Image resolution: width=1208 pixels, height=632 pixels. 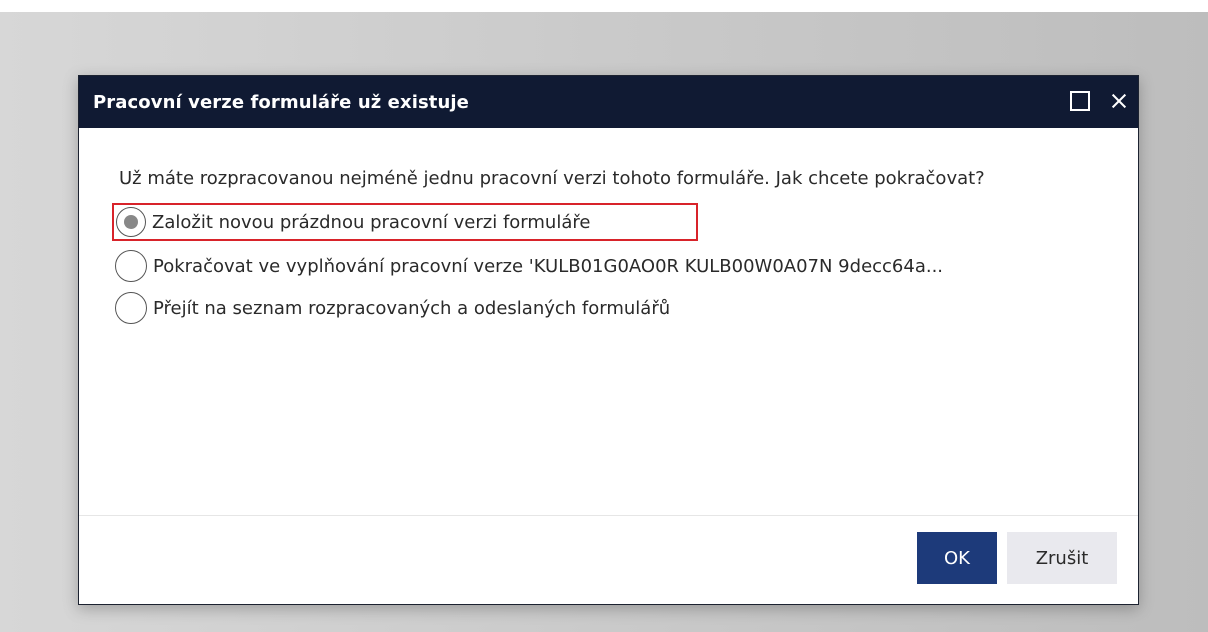 What do you see at coordinates (1098, 101) in the screenshot?
I see `window-controls` at bounding box center [1098, 101].